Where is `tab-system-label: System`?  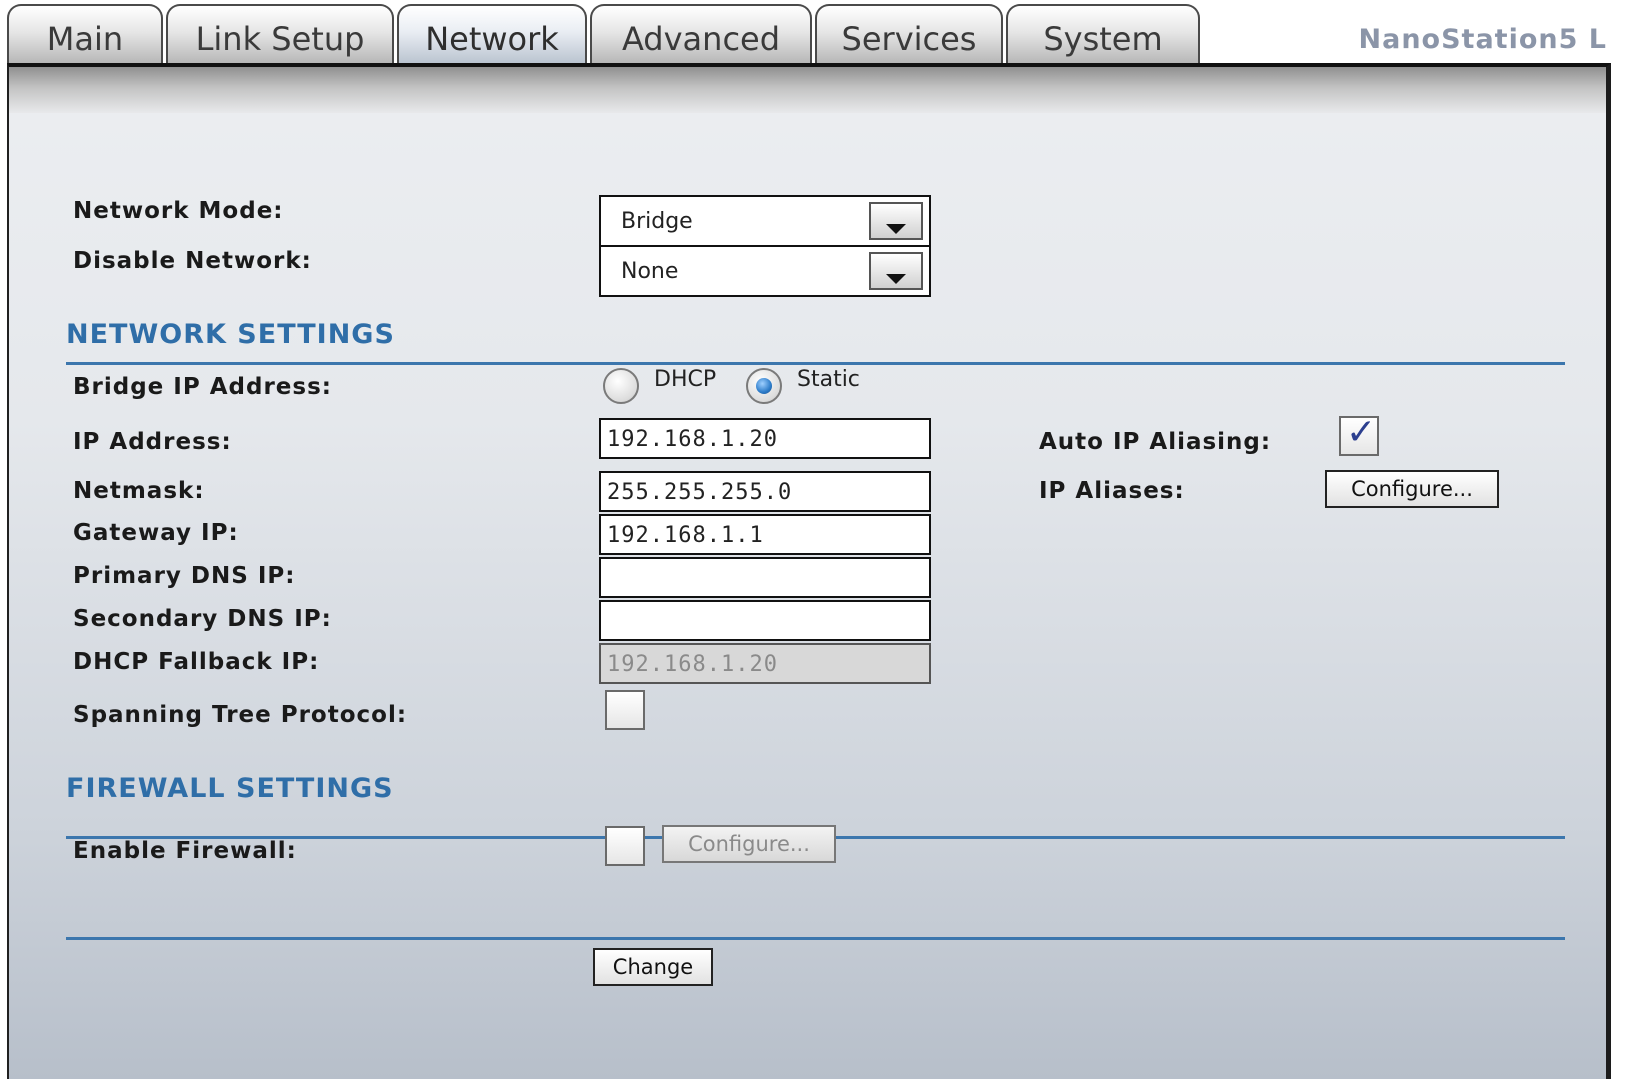 tab-system-label: System is located at coordinates (1103, 39).